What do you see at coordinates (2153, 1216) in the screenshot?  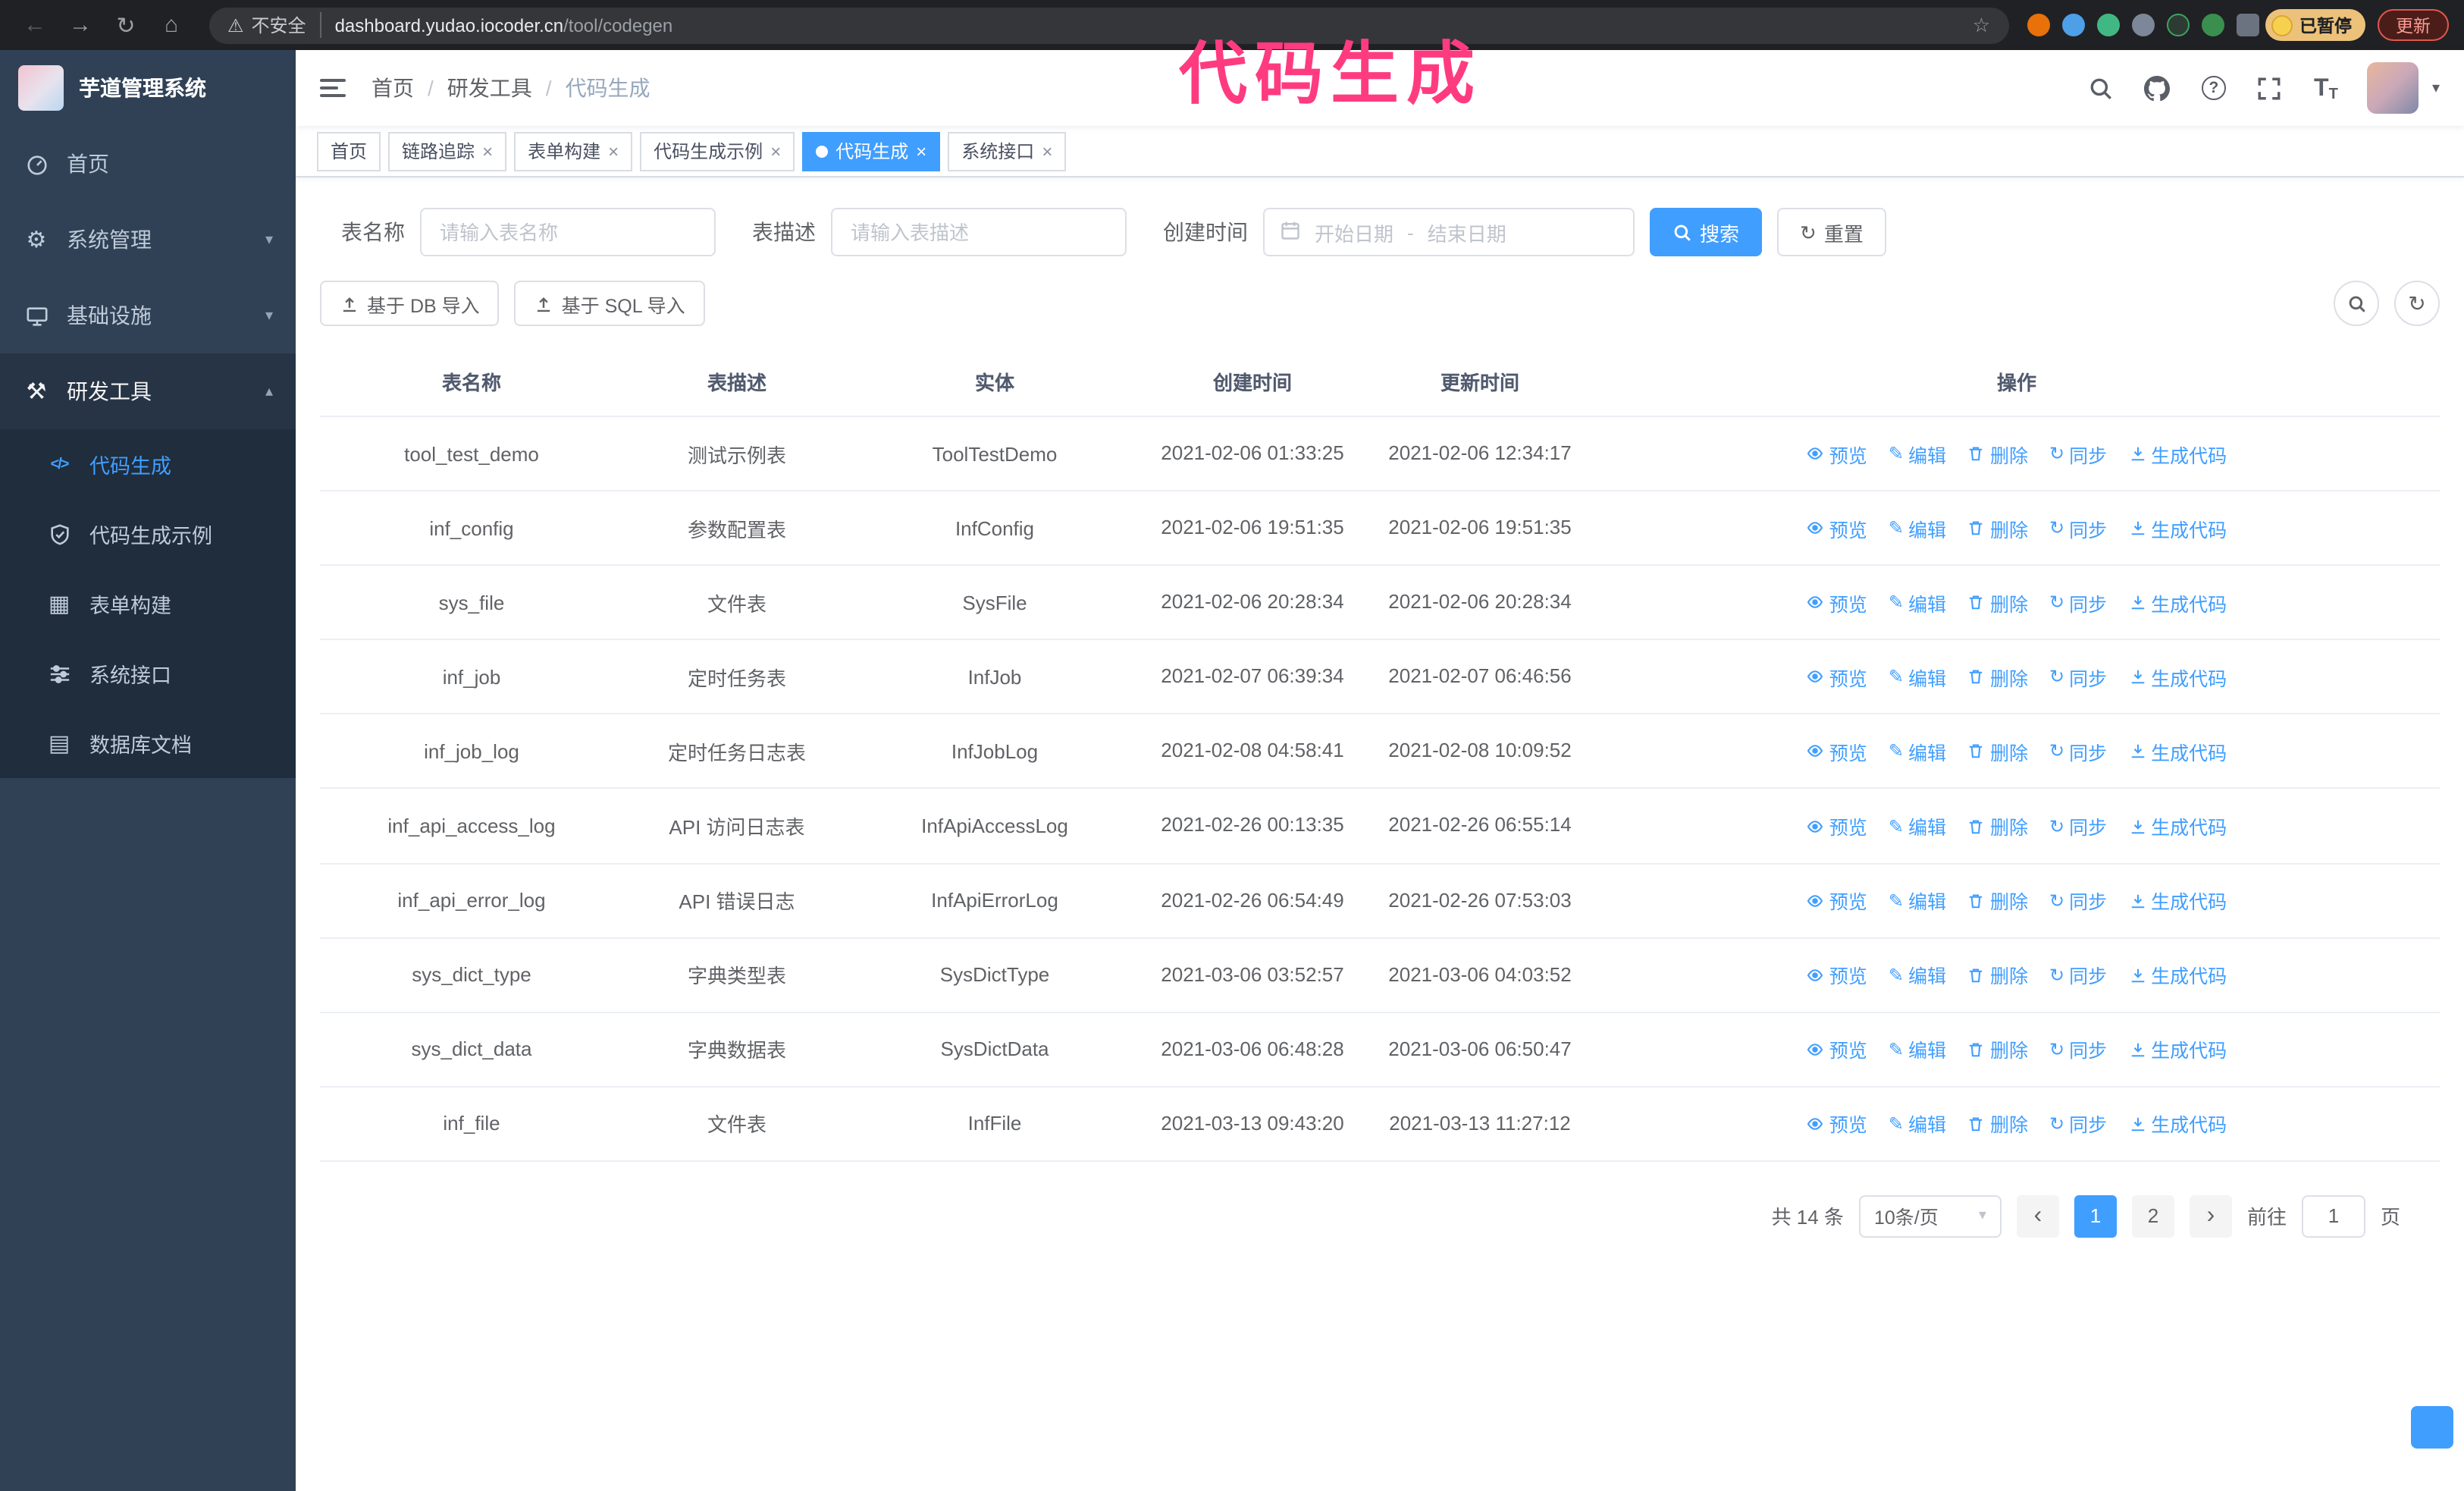 I see `page-button-2: 2` at bounding box center [2153, 1216].